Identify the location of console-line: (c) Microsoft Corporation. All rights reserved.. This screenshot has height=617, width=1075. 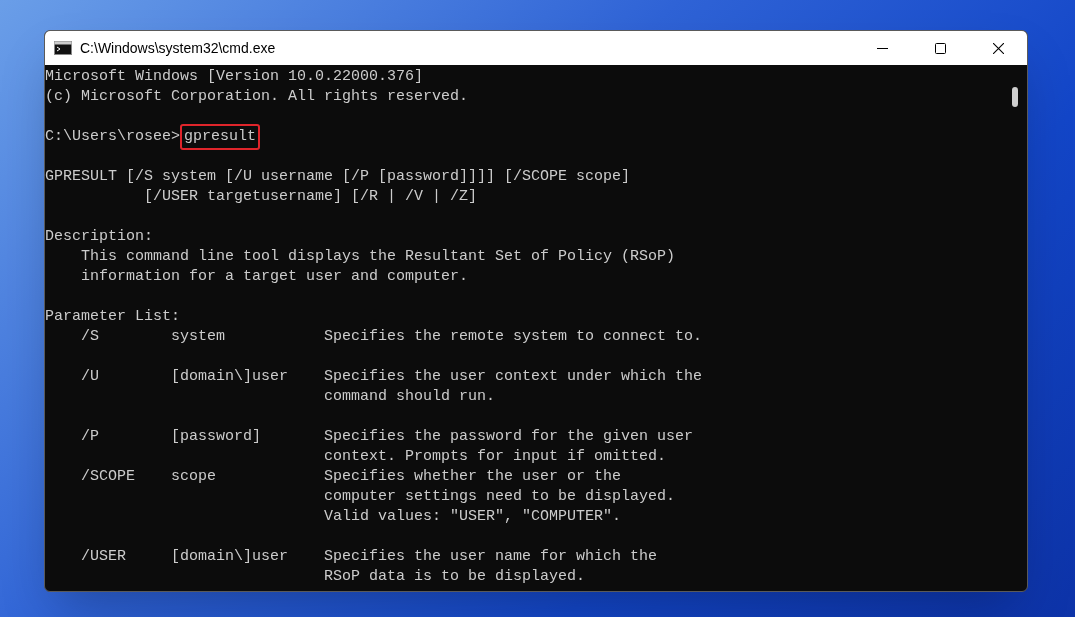
(257, 97).